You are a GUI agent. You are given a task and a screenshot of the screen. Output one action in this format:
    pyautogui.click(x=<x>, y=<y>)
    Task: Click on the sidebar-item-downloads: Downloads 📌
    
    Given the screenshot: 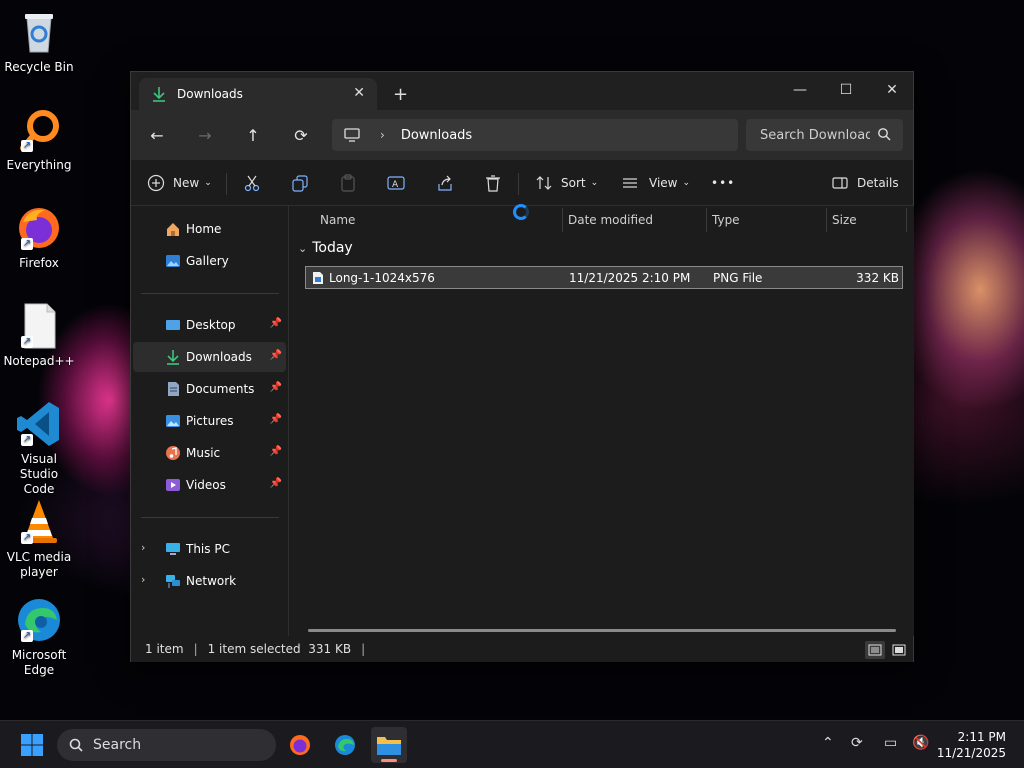 What is the action you would take?
    pyautogui.click(x=209, y=357)
    